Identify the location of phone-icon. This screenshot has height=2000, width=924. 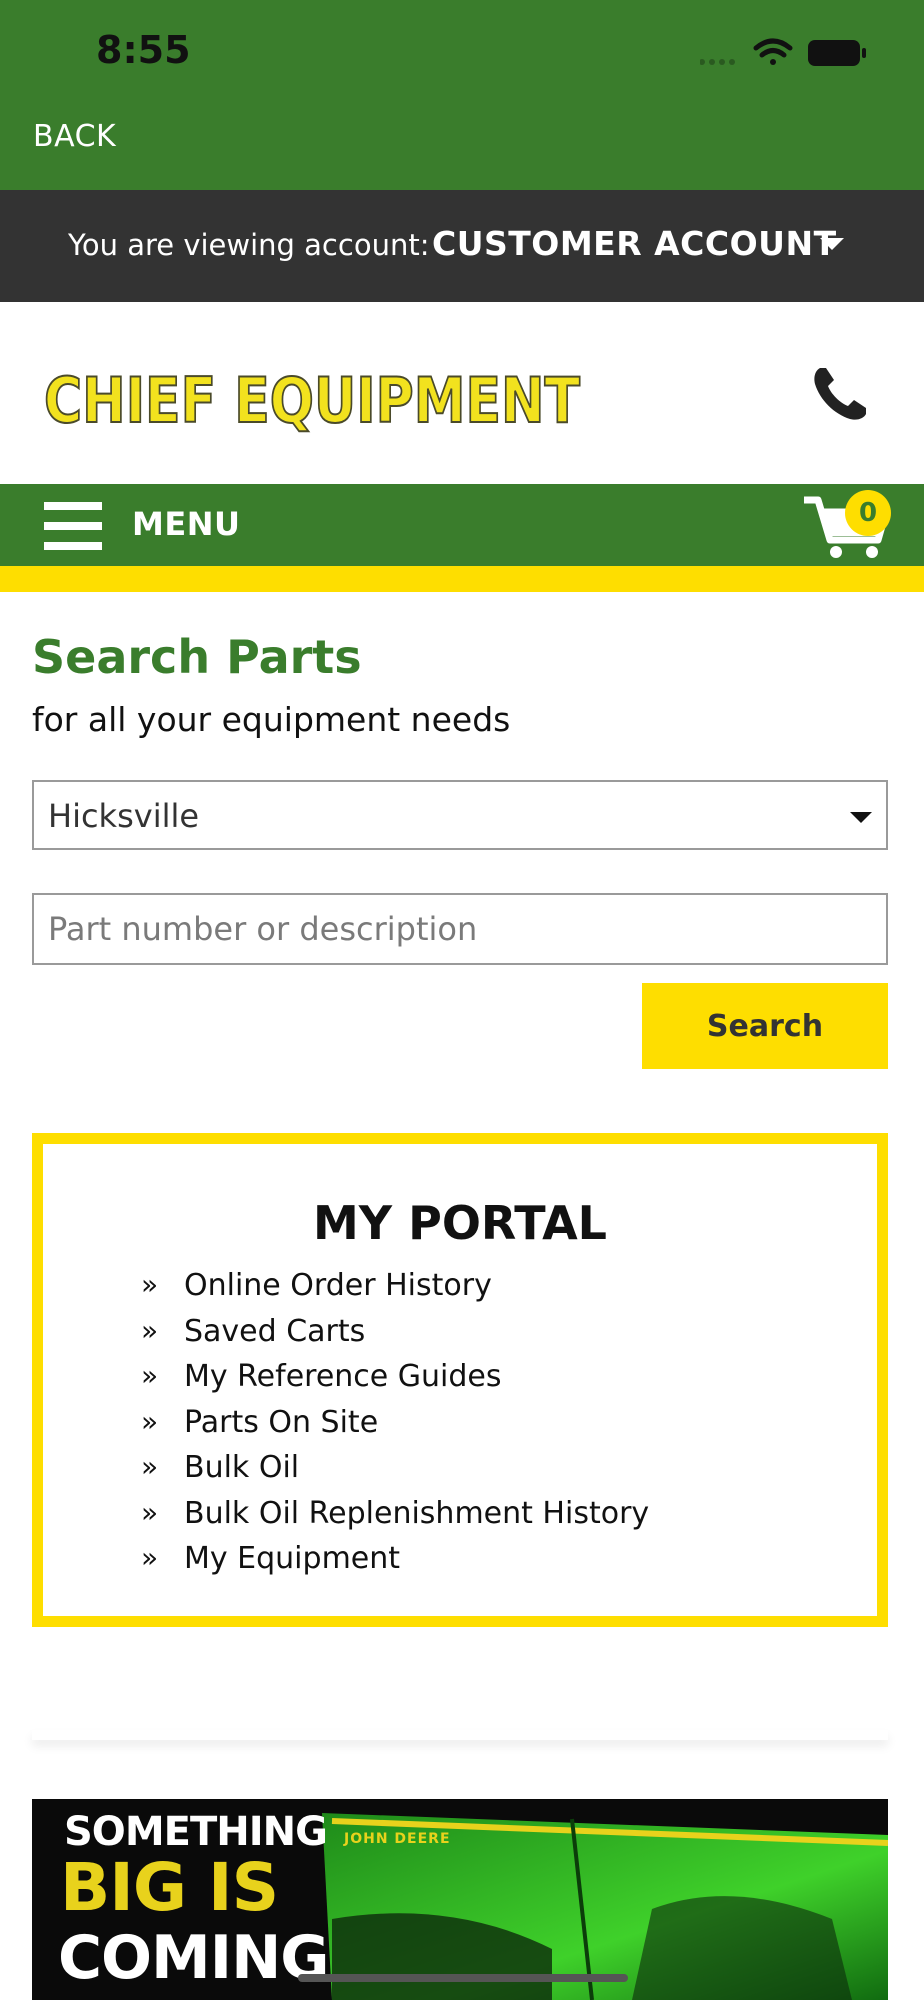
(840, 394).